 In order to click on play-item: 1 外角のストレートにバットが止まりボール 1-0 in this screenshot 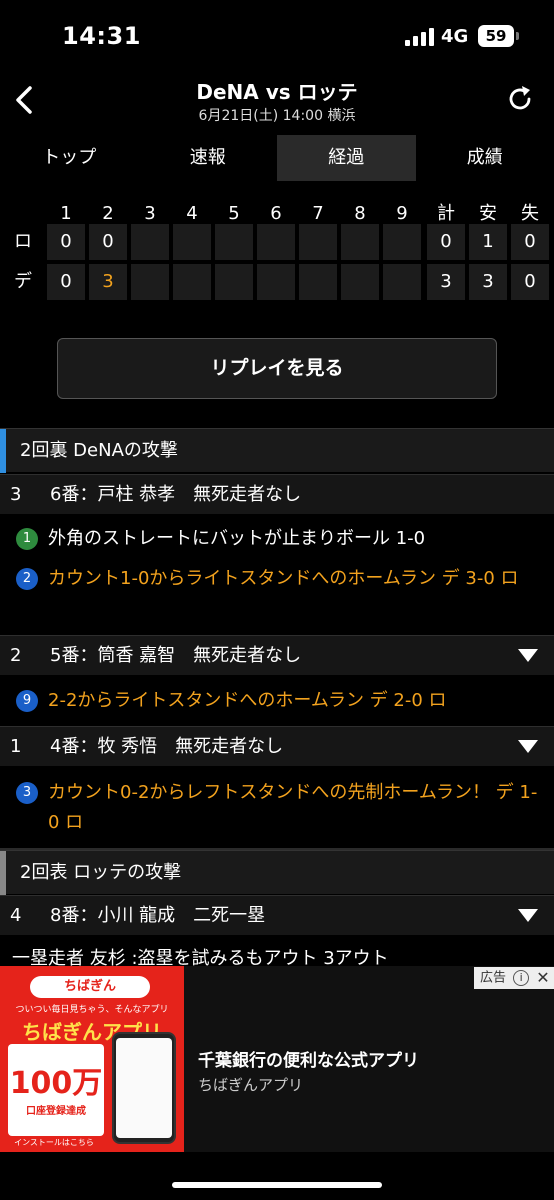, I will do `click(277, 542)`.